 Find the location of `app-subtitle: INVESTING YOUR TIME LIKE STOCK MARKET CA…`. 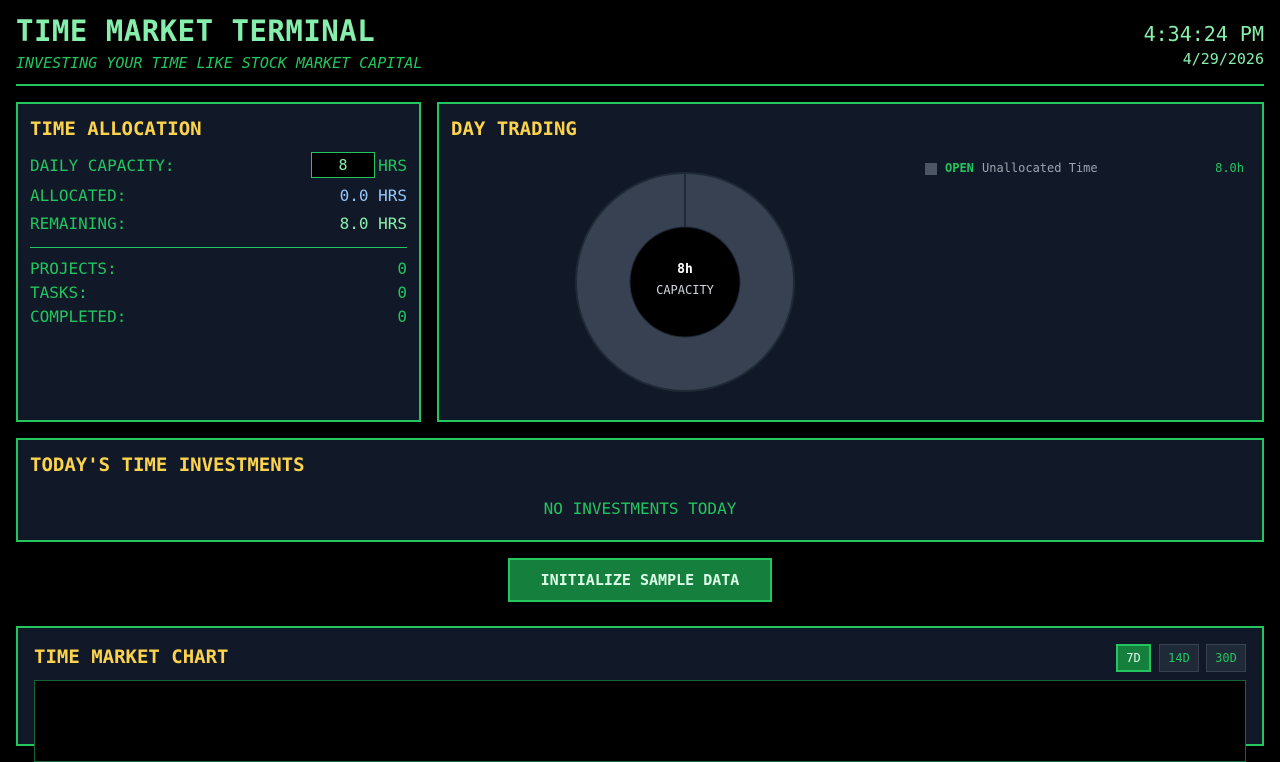

app-subtitle: INVESTING YOUR TIME LIKE STOCK MARKET CA… is located at coordinates (219, 63).